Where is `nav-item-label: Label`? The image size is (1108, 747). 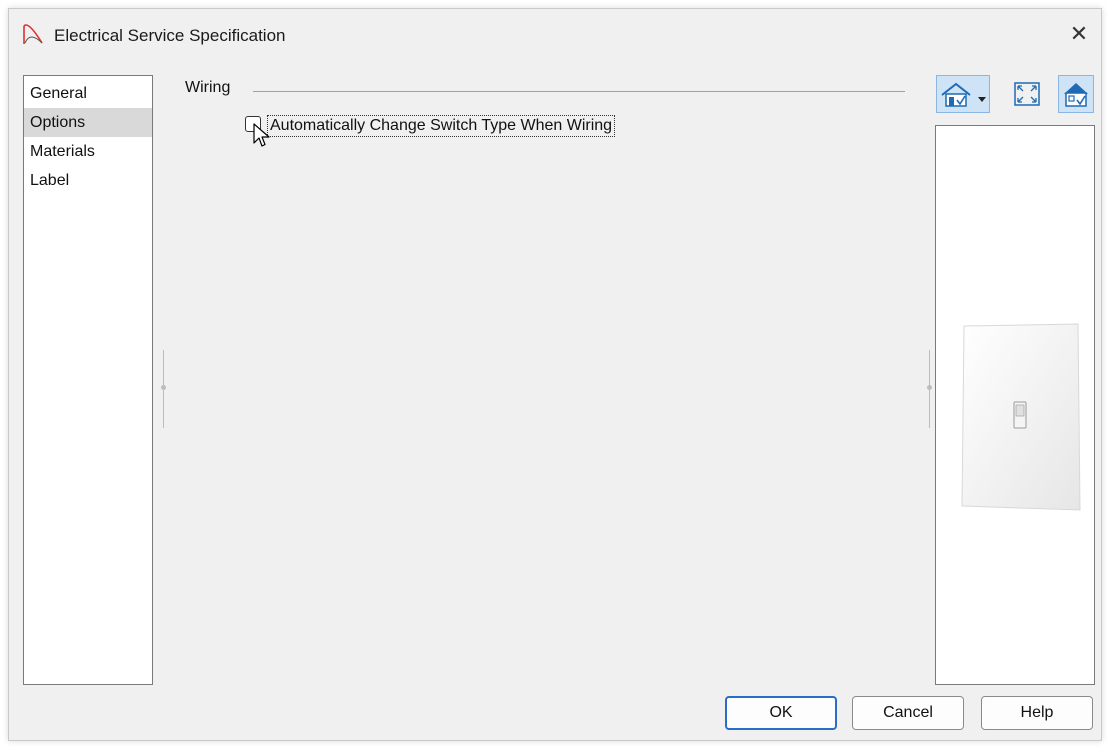
nav-item-label: Label is located at coordinates (88, 180).